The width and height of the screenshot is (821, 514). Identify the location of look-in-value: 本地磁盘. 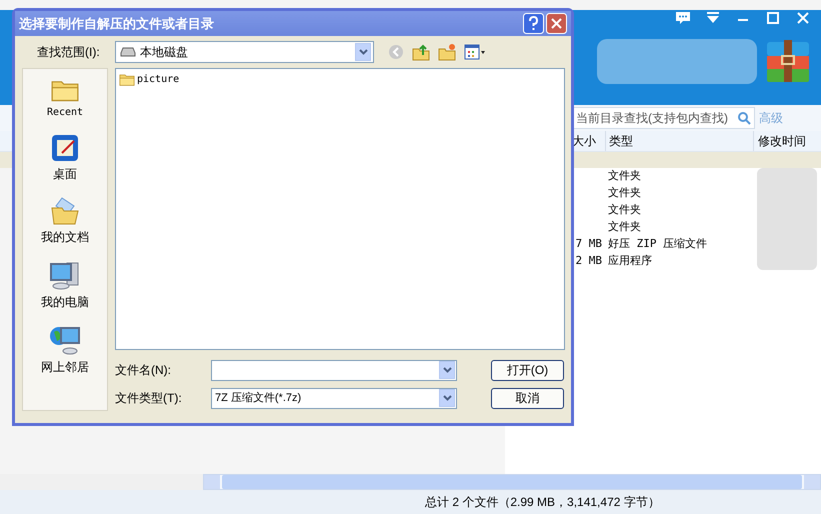
(164, 52).